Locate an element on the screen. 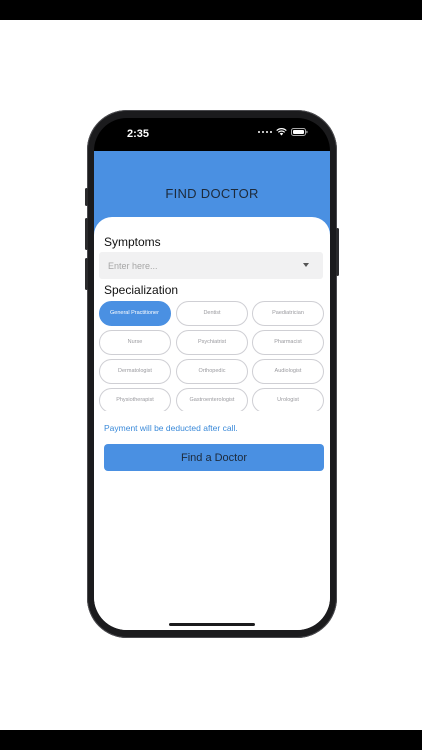  wifi-icon is located at coordinates (281, 132).